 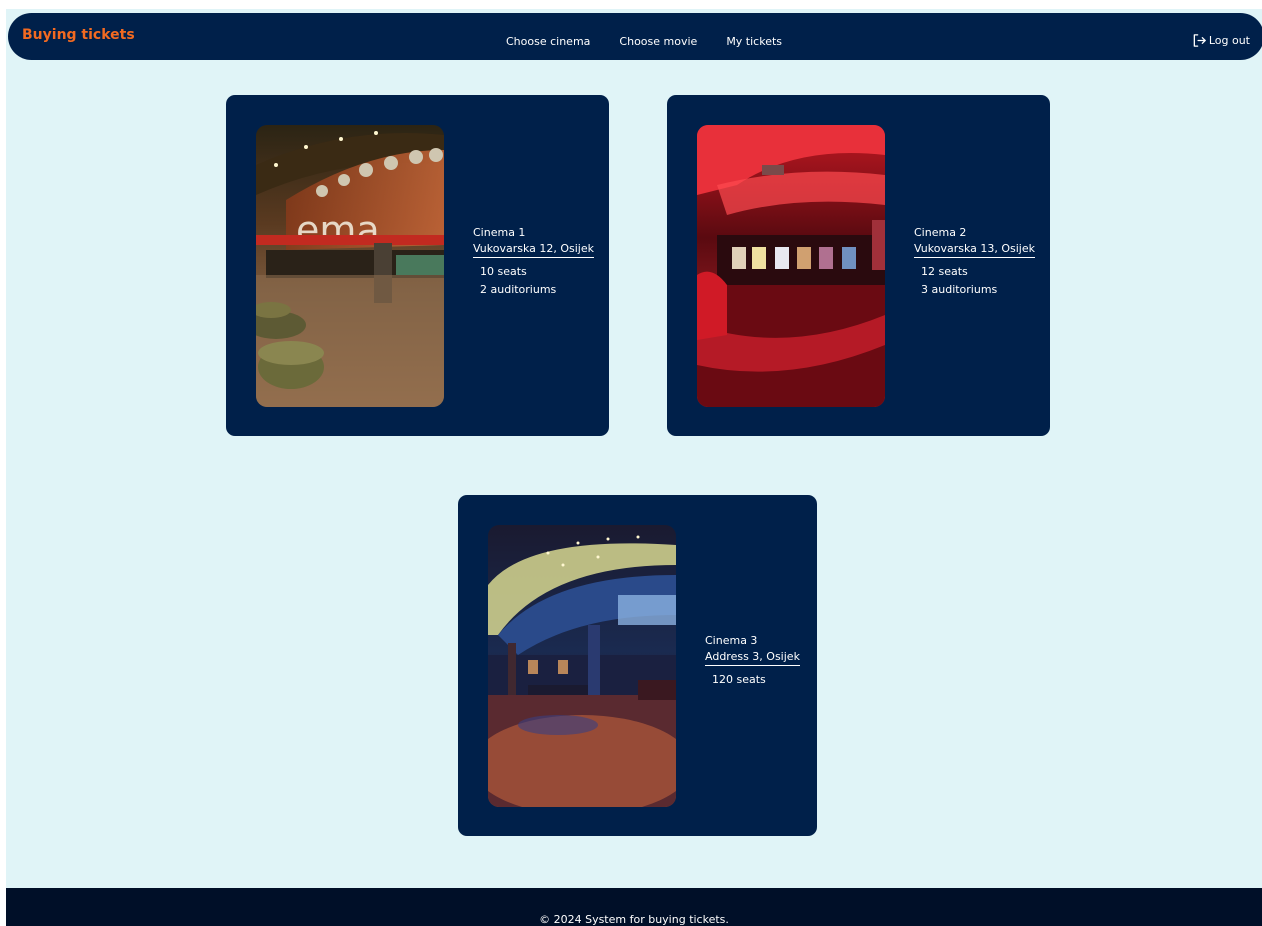 I want to click on cinema-name: Cinema 3, so click(x=731, y=640).